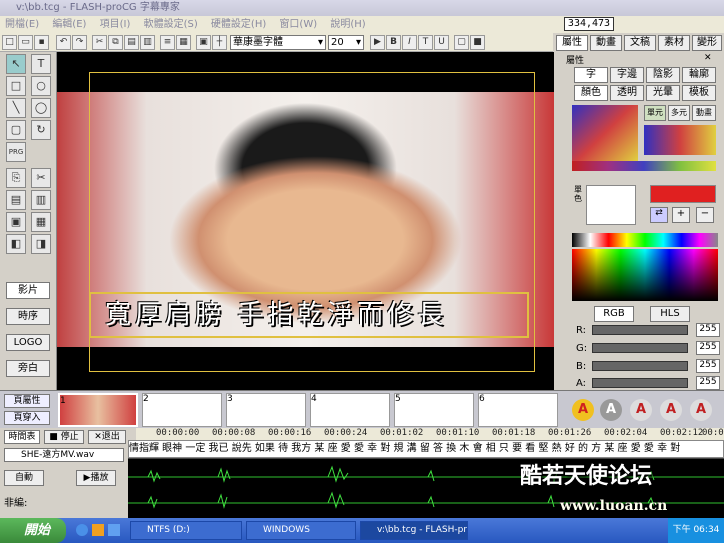 The width and height of the screenshot is (724, 543). I want to click on anim-mode-button: 動畫, so click(704, 113).